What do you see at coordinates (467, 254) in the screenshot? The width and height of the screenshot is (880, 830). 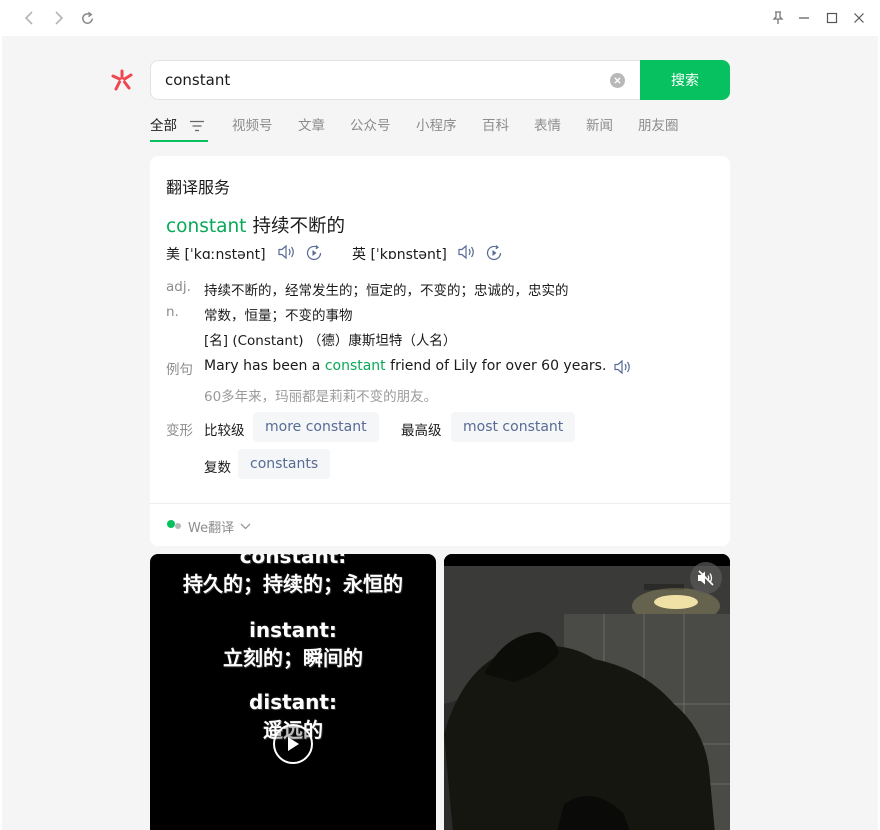 I see `speaker-uk-icon` at bounding box center [467, 254].